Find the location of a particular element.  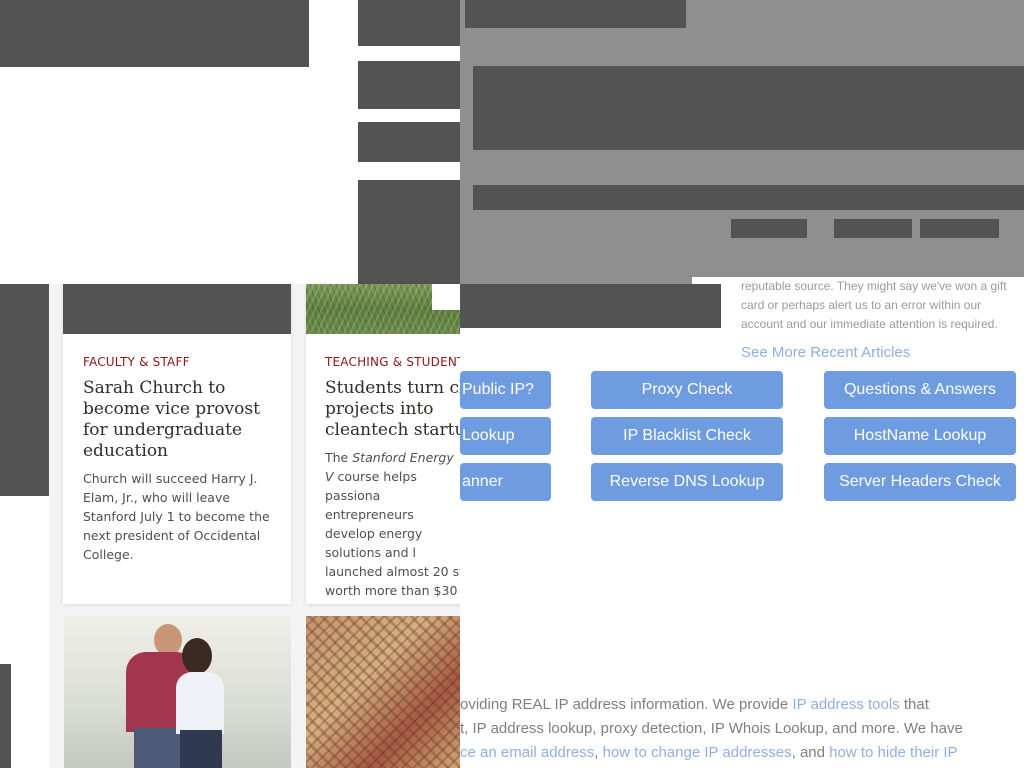

person-hair is located at coordinates (197, 656).